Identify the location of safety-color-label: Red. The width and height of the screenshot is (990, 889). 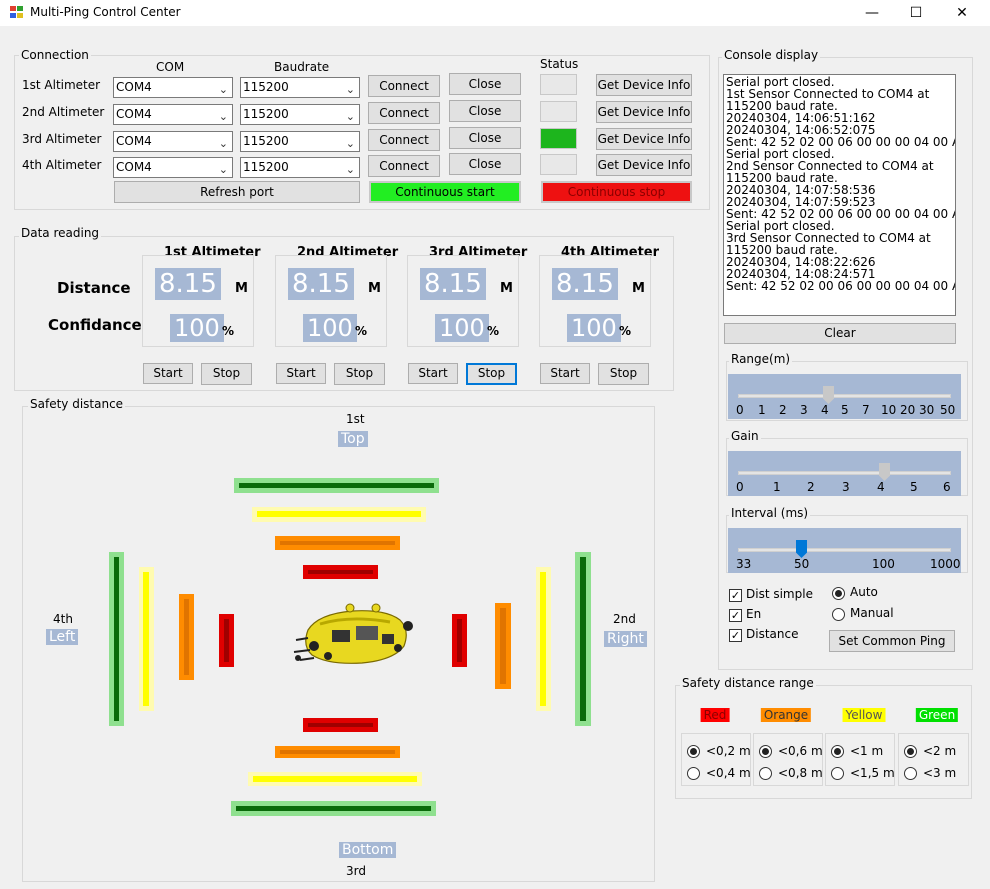
(715, 715).